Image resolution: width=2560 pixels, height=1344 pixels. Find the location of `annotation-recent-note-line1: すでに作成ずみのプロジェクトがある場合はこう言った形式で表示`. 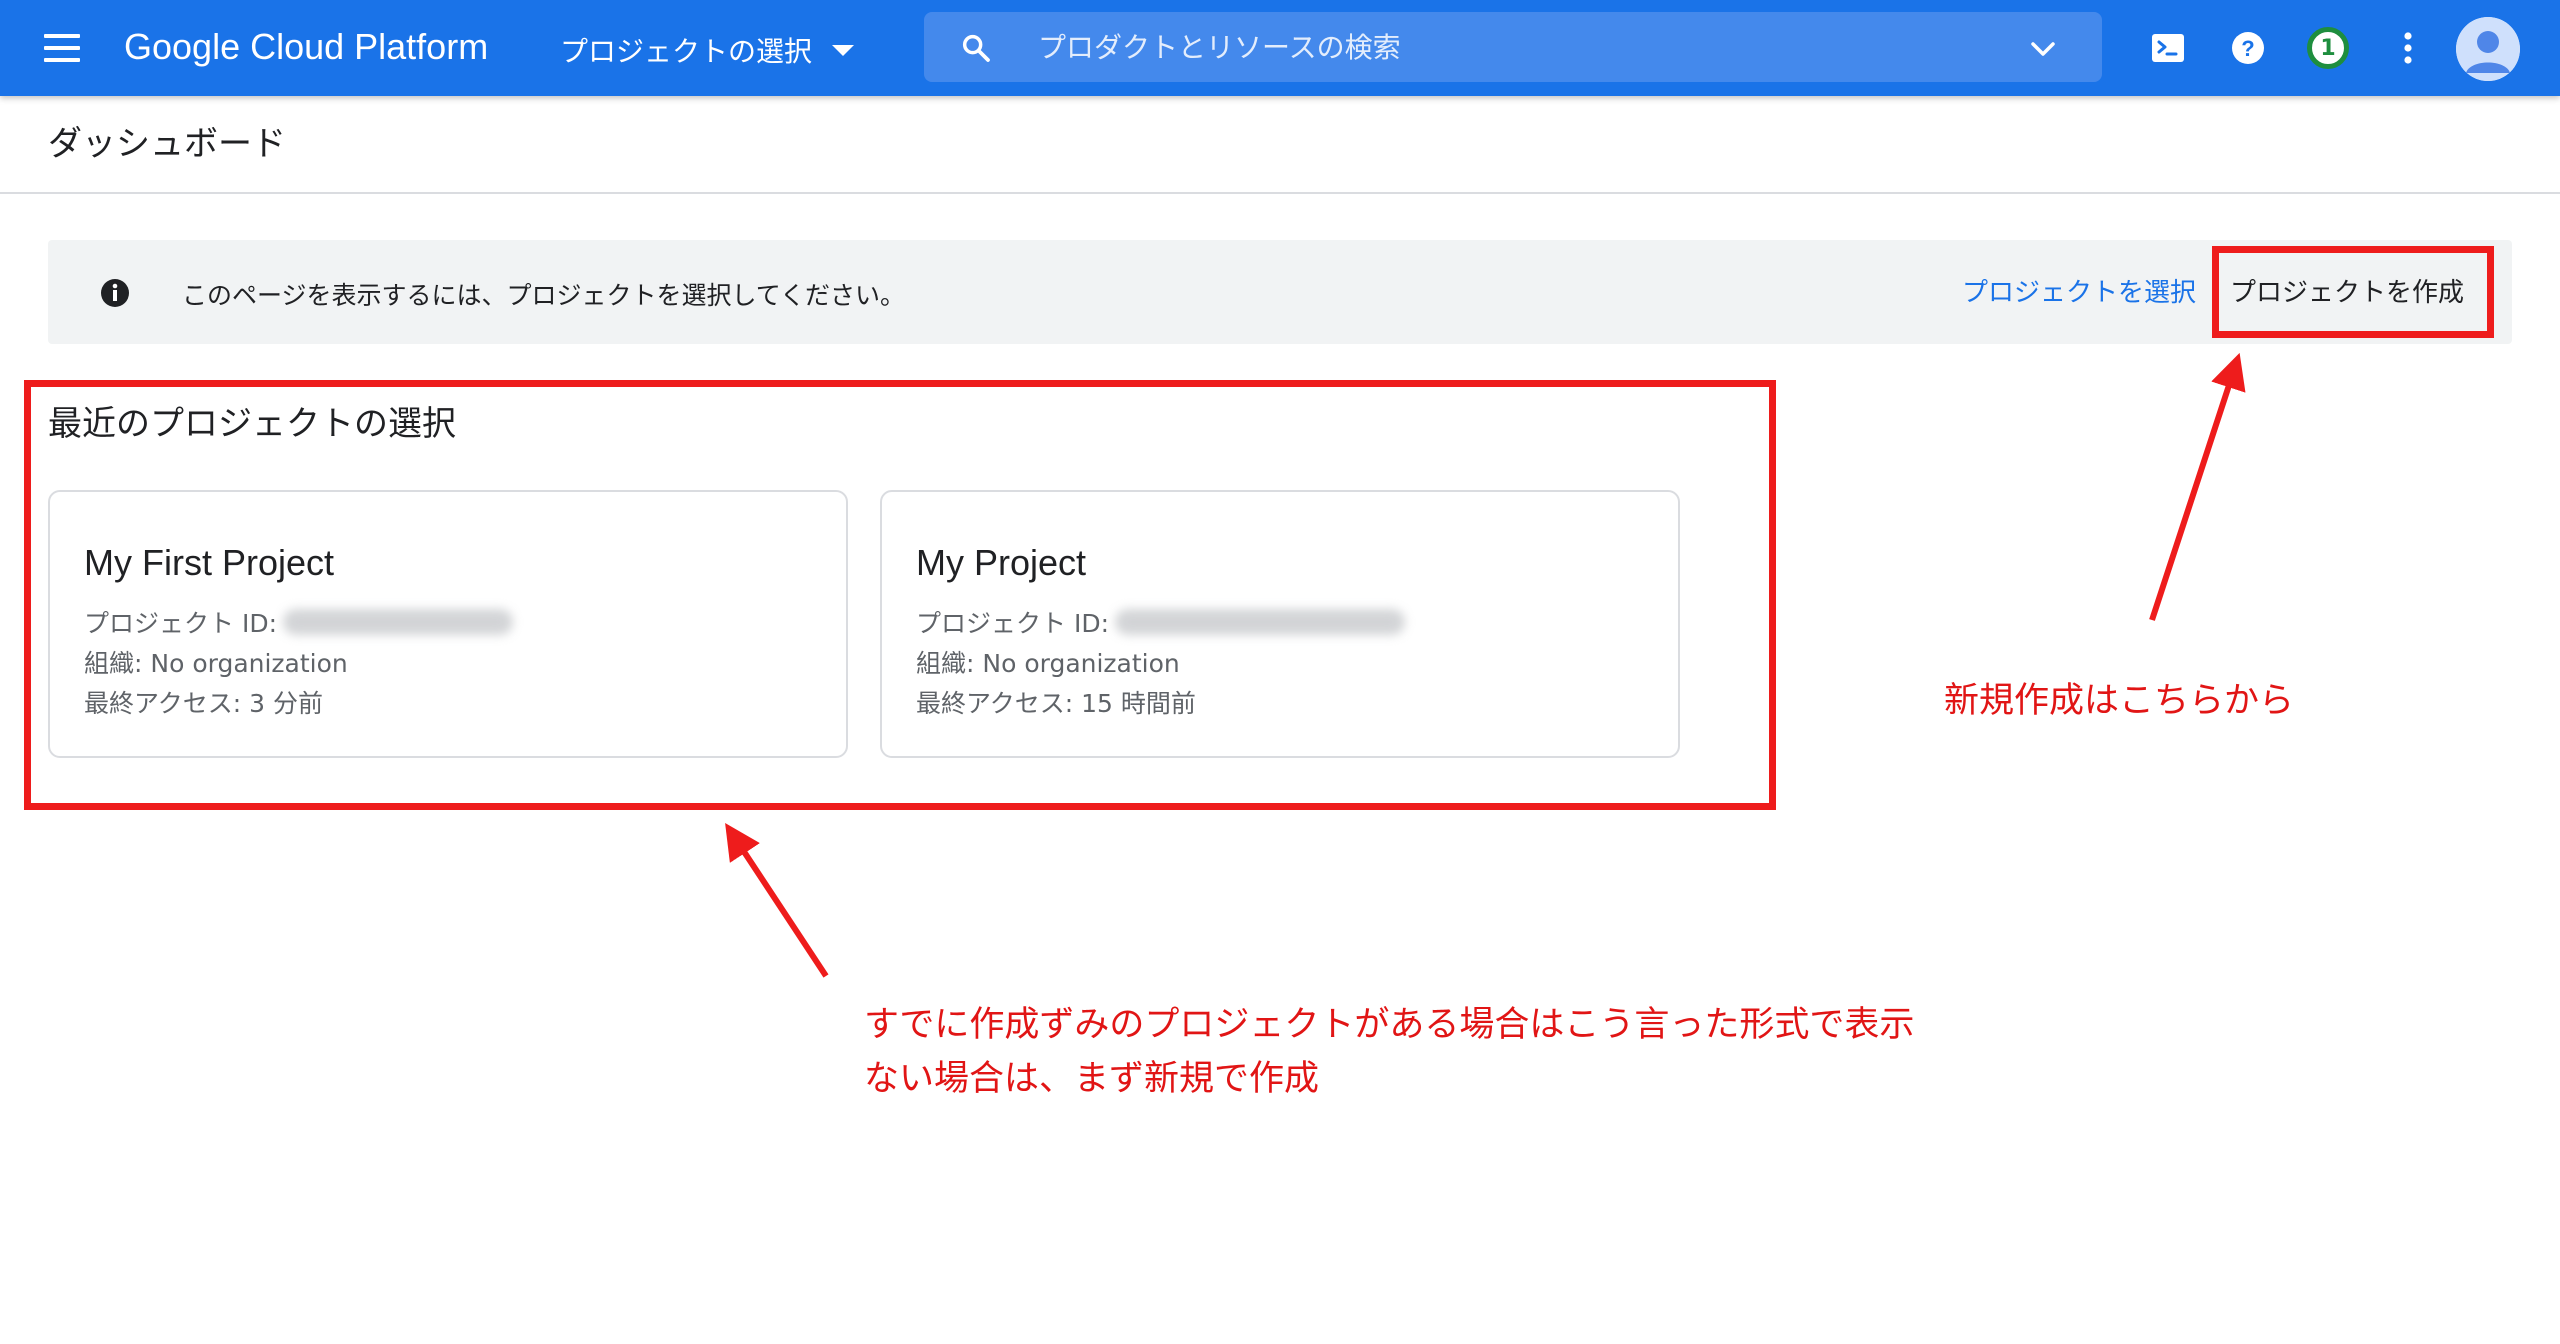

annotation-recent-note-line1: すでに作成ずみのプロジェクトがある場合はこう言った形式で表示 is located at coordinates (1389, 1025).